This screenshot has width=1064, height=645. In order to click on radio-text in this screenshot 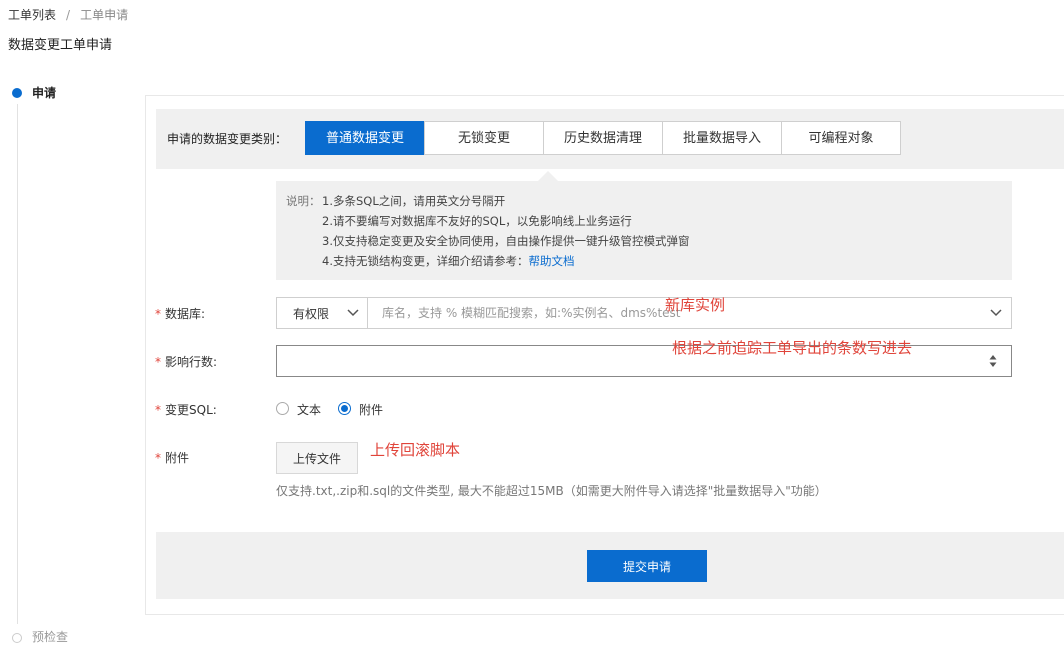, I will do `click(282, 408)`.